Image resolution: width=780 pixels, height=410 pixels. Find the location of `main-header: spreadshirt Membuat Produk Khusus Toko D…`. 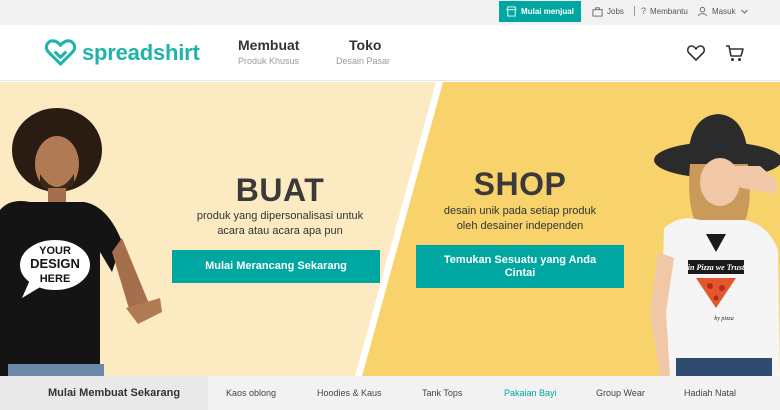

main-header: spreadshirt Membuat Produk Khusus Toko D… is located at coordinates (390, 53).